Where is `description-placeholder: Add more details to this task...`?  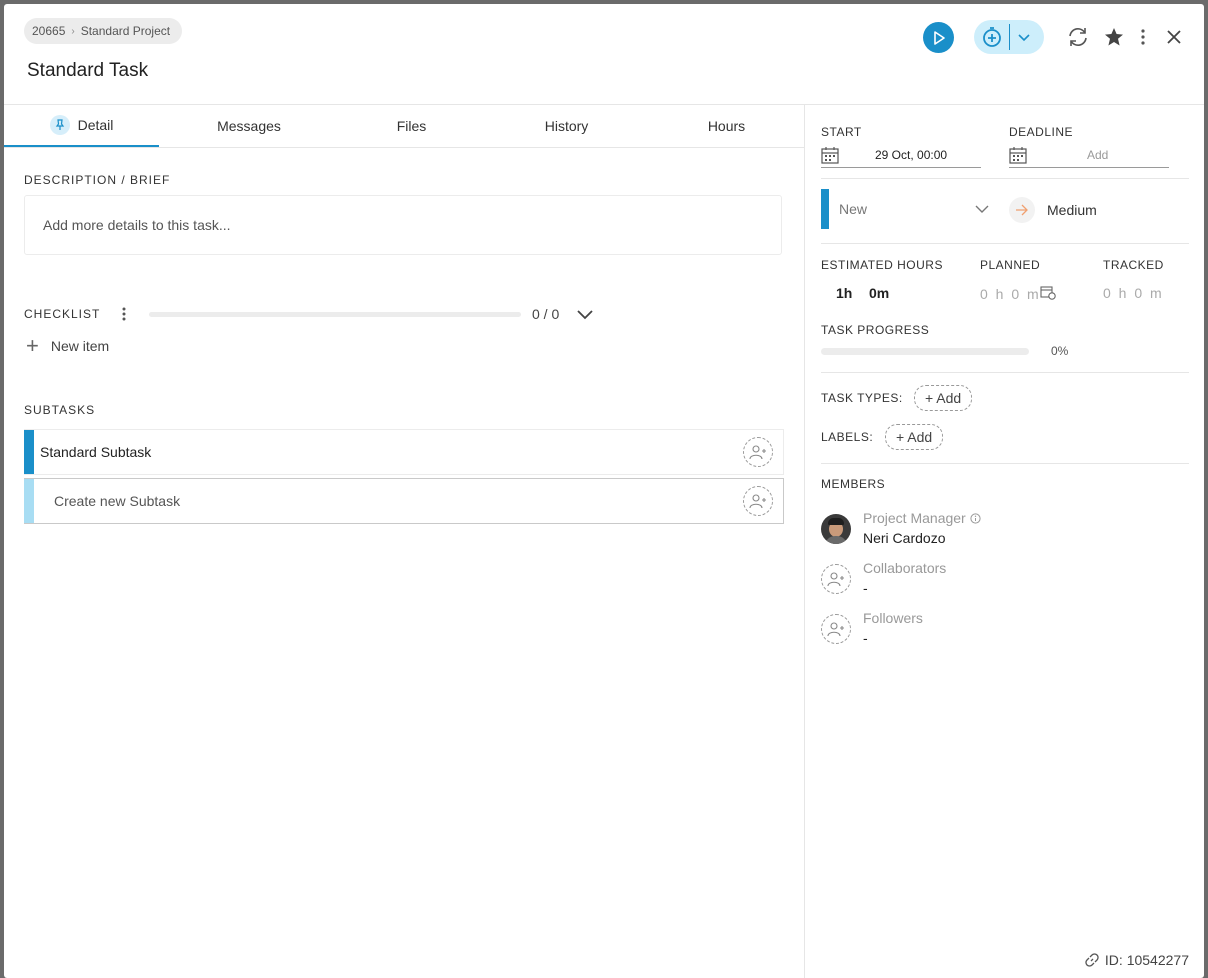
description-placeholder: Add more details to this task... is located at coordinates (137, 225).